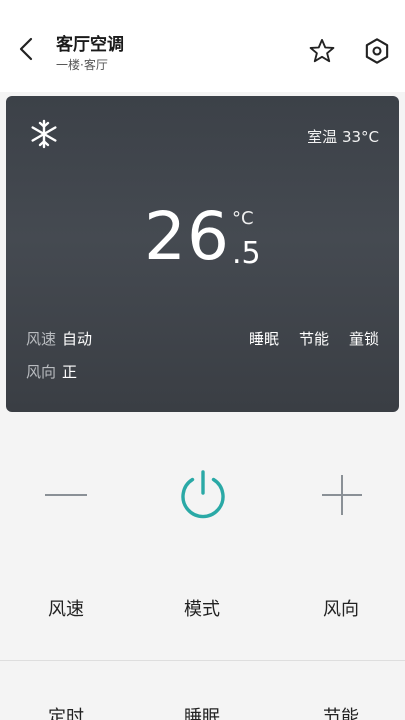  I want to click on mode-button: 模式, so click(202, 608).